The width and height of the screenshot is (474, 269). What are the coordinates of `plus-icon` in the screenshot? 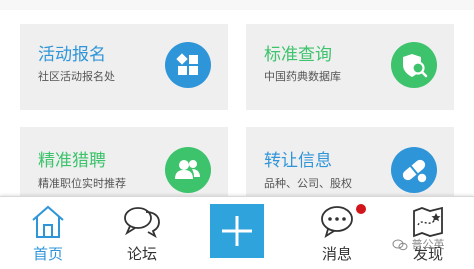 It's located at (237, 231).